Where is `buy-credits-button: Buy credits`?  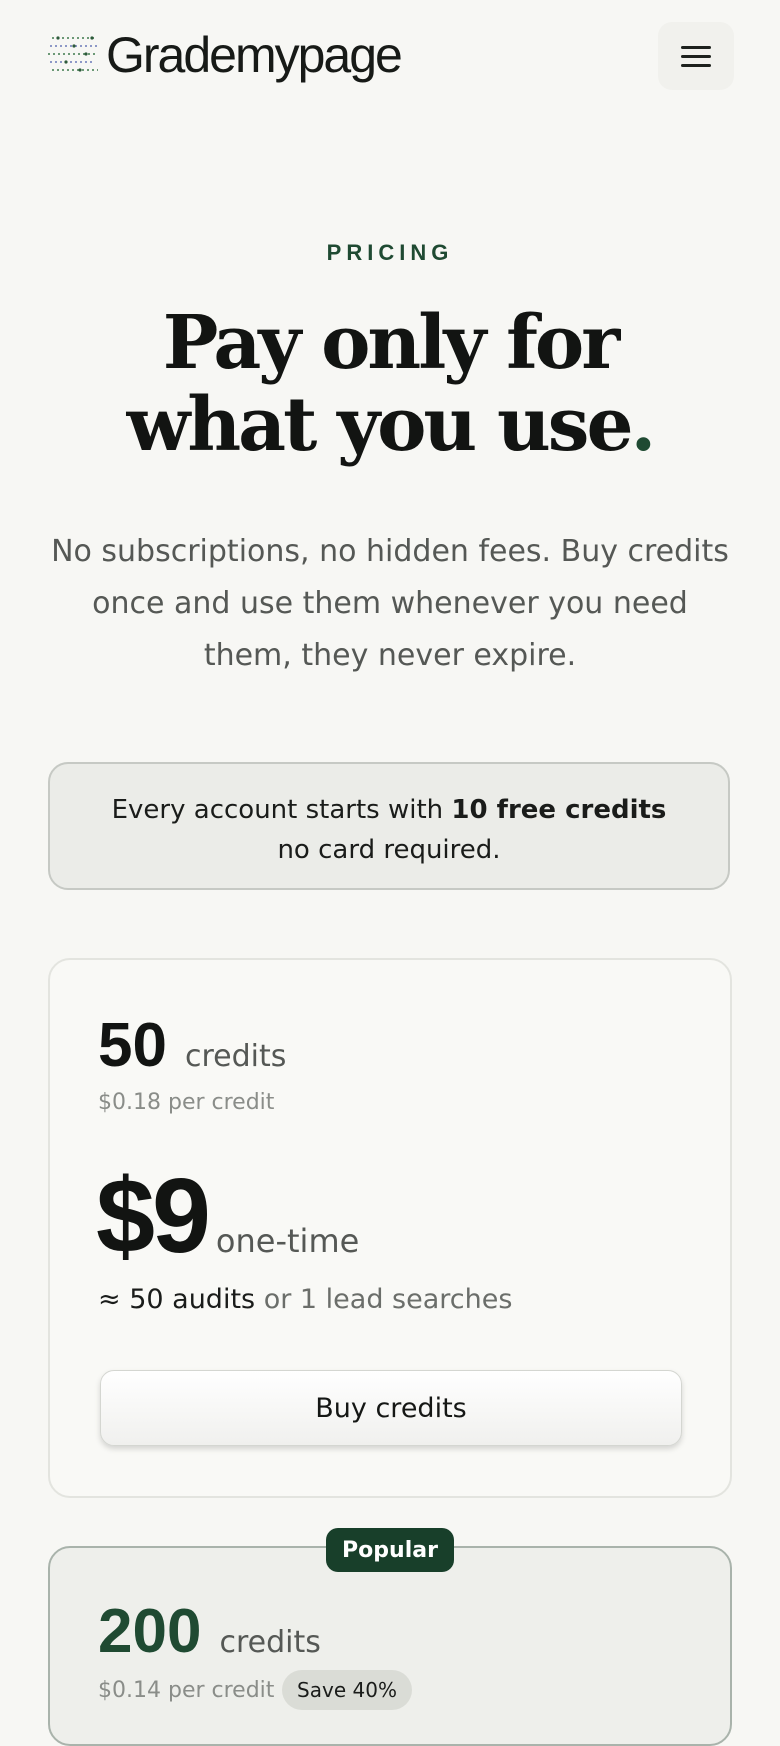
buy-credits-button: Buy credits is located at coordinates (391, 1408).